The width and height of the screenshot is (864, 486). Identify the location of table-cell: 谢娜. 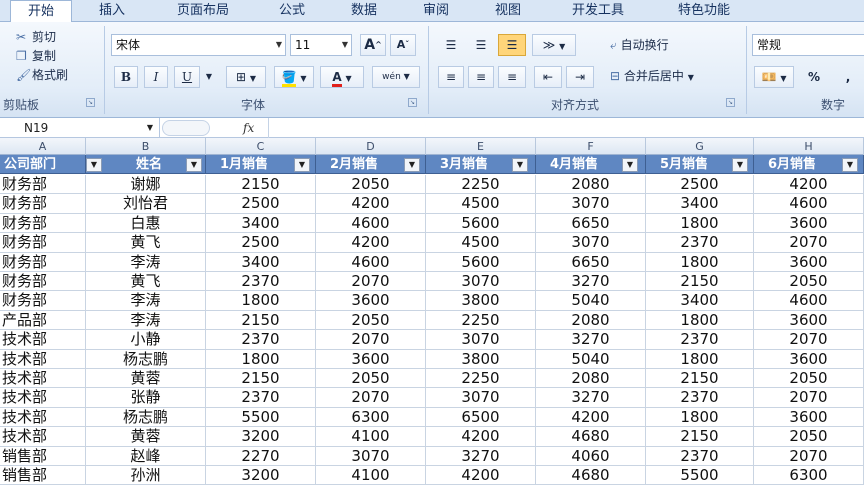
(146, 184).